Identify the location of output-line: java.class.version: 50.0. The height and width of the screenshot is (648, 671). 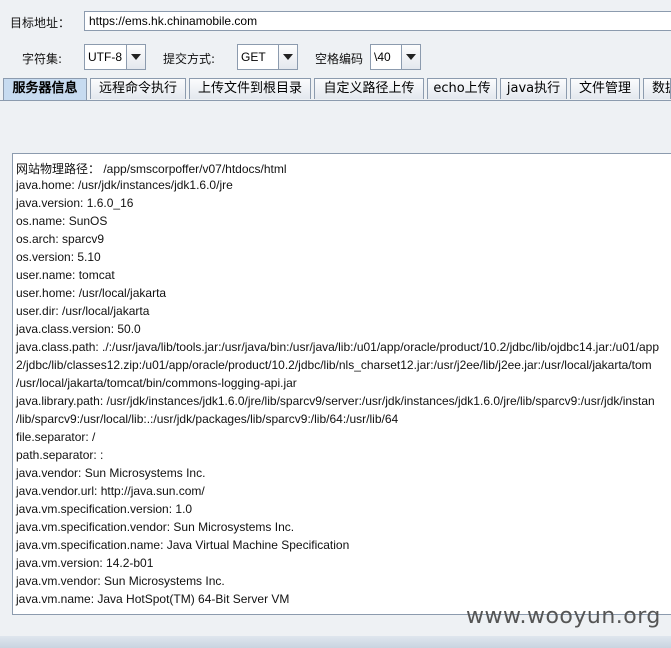
(78, 329).